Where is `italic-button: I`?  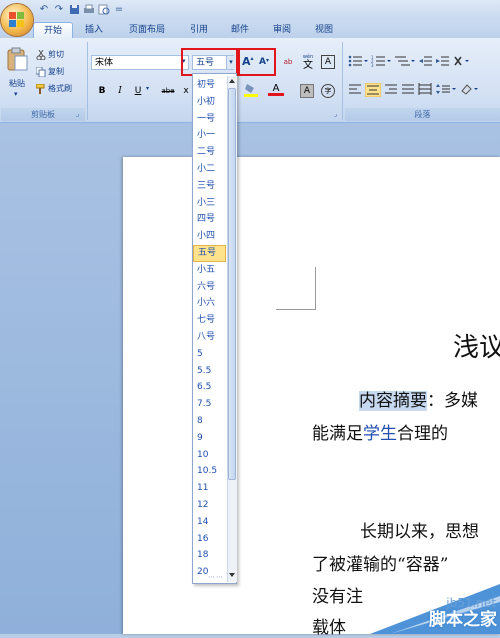 italic-button: I is located at coordinates (120, 91).